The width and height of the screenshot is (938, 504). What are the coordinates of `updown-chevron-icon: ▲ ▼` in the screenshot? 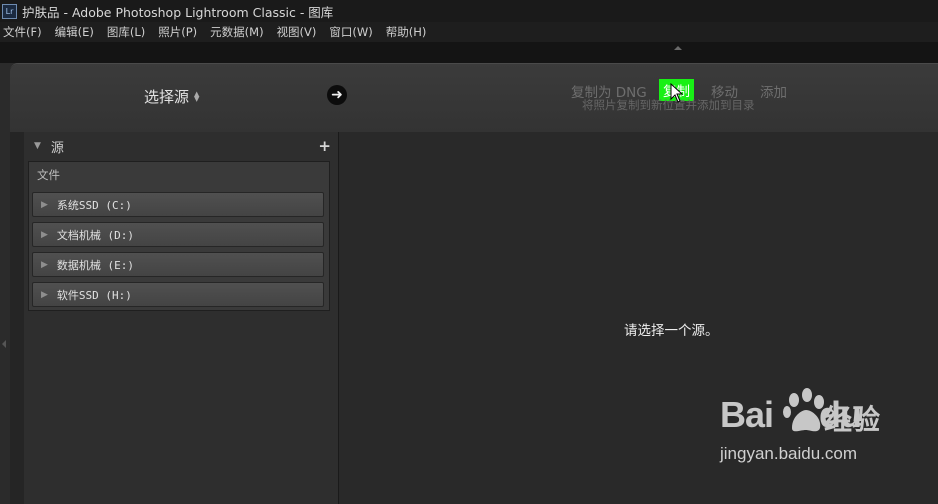 It's located at (197, 96).